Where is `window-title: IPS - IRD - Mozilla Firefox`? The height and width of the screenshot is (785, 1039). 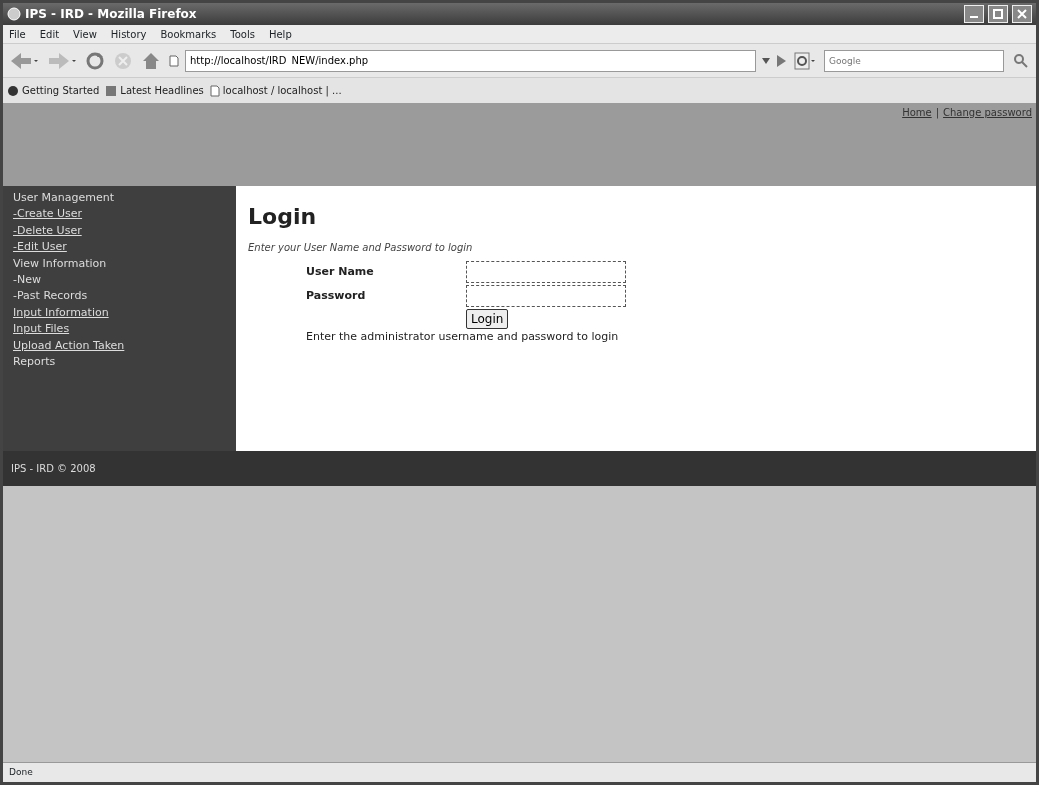 window-title: IPS - IRD - Mozilla Firefox is located at coordinates (111, 14).